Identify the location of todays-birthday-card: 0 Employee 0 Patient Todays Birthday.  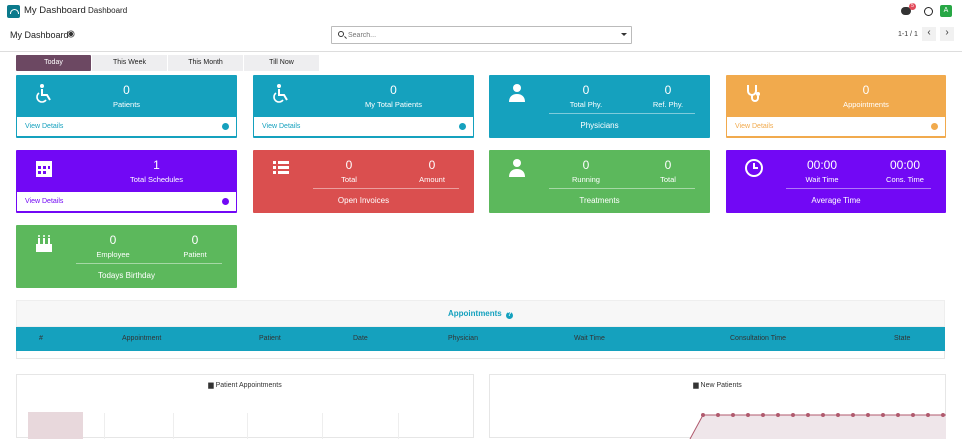
(126, 256).